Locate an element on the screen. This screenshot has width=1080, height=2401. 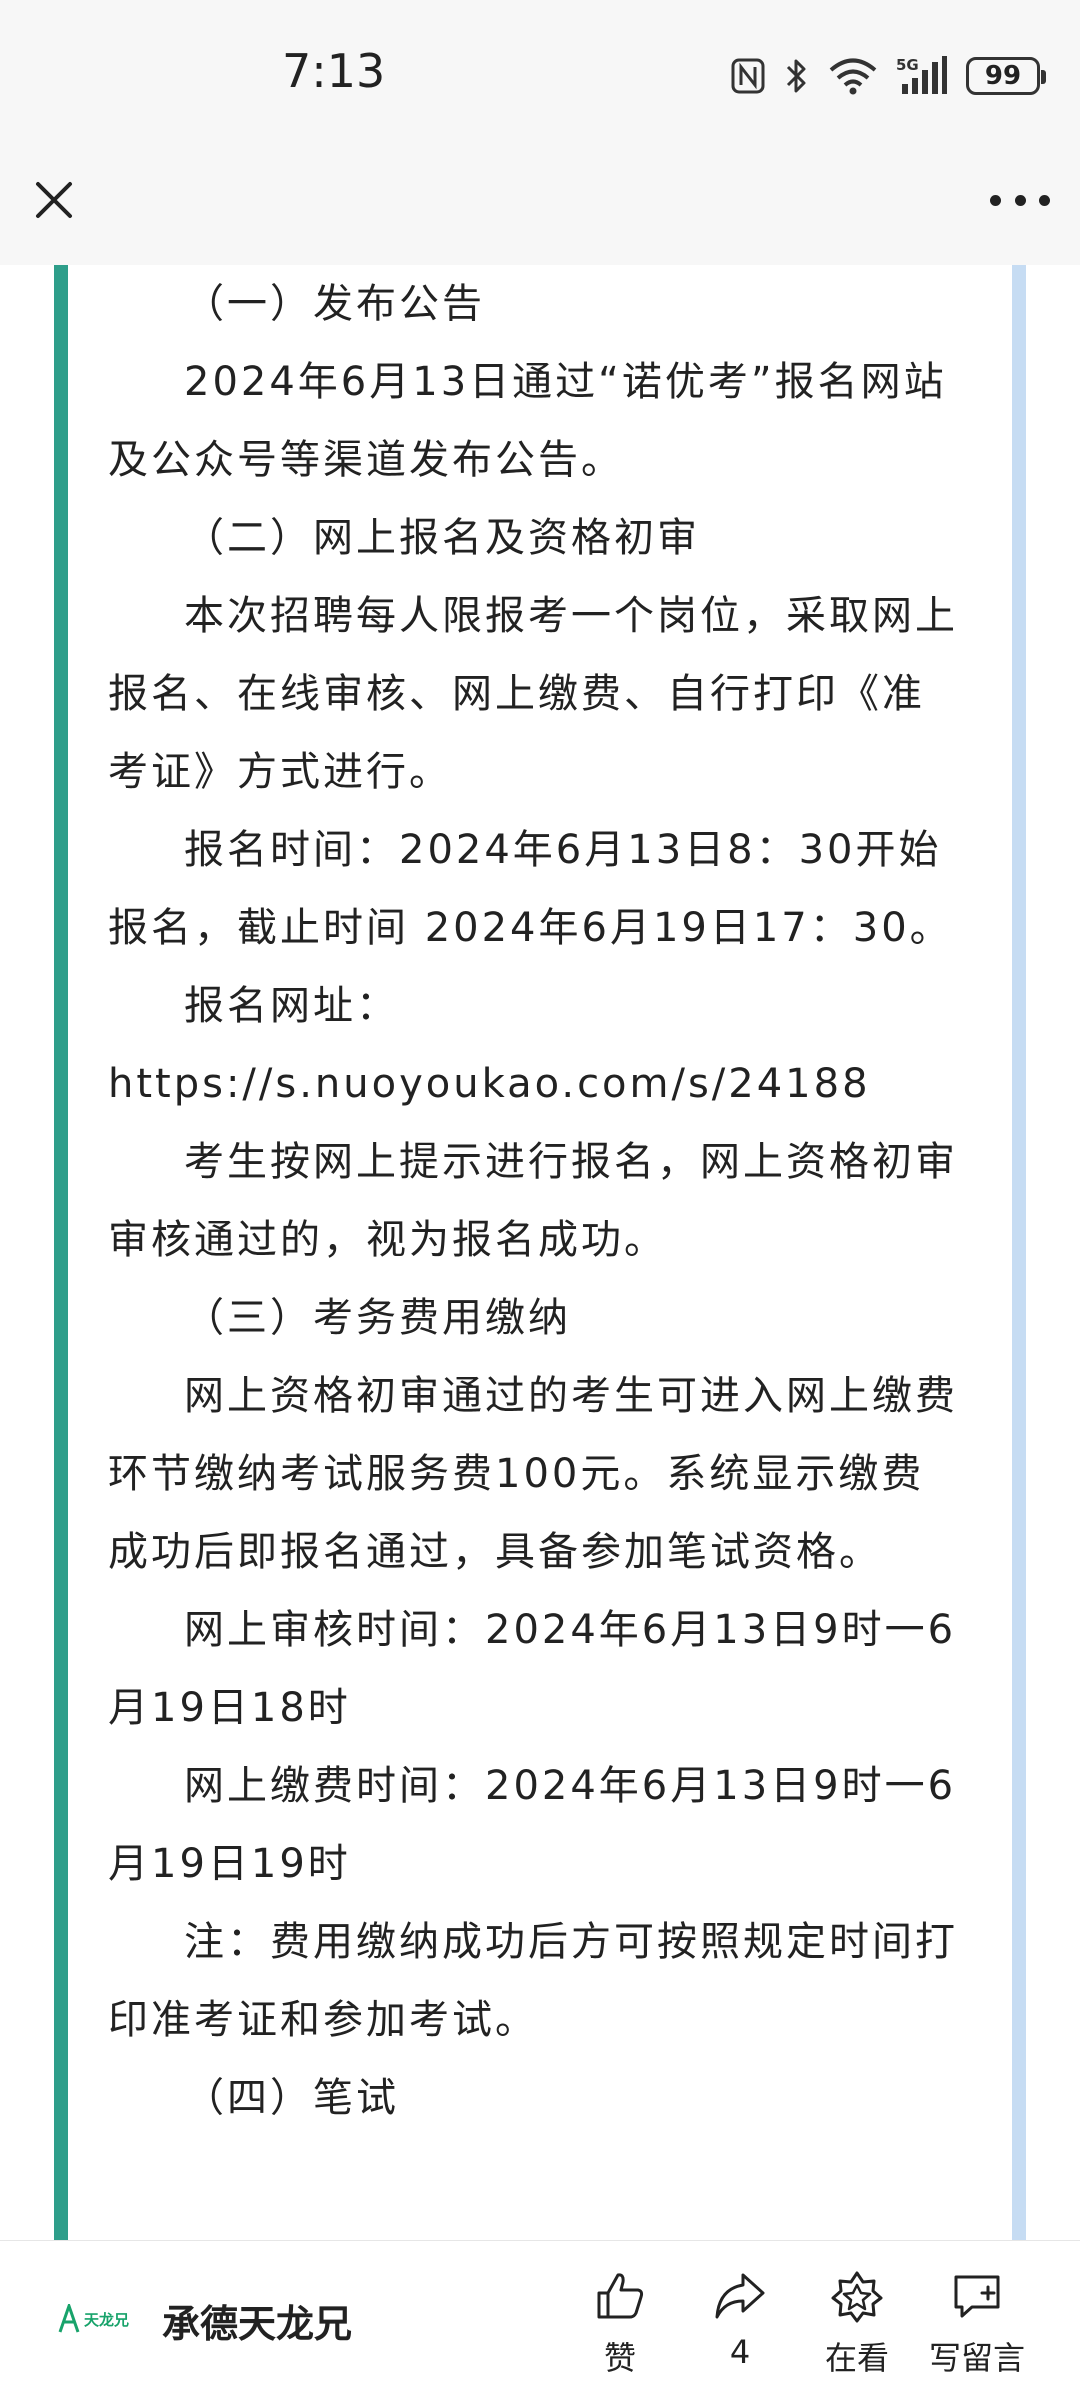
signal-icon: 5G is located at coordinates (921, 75).